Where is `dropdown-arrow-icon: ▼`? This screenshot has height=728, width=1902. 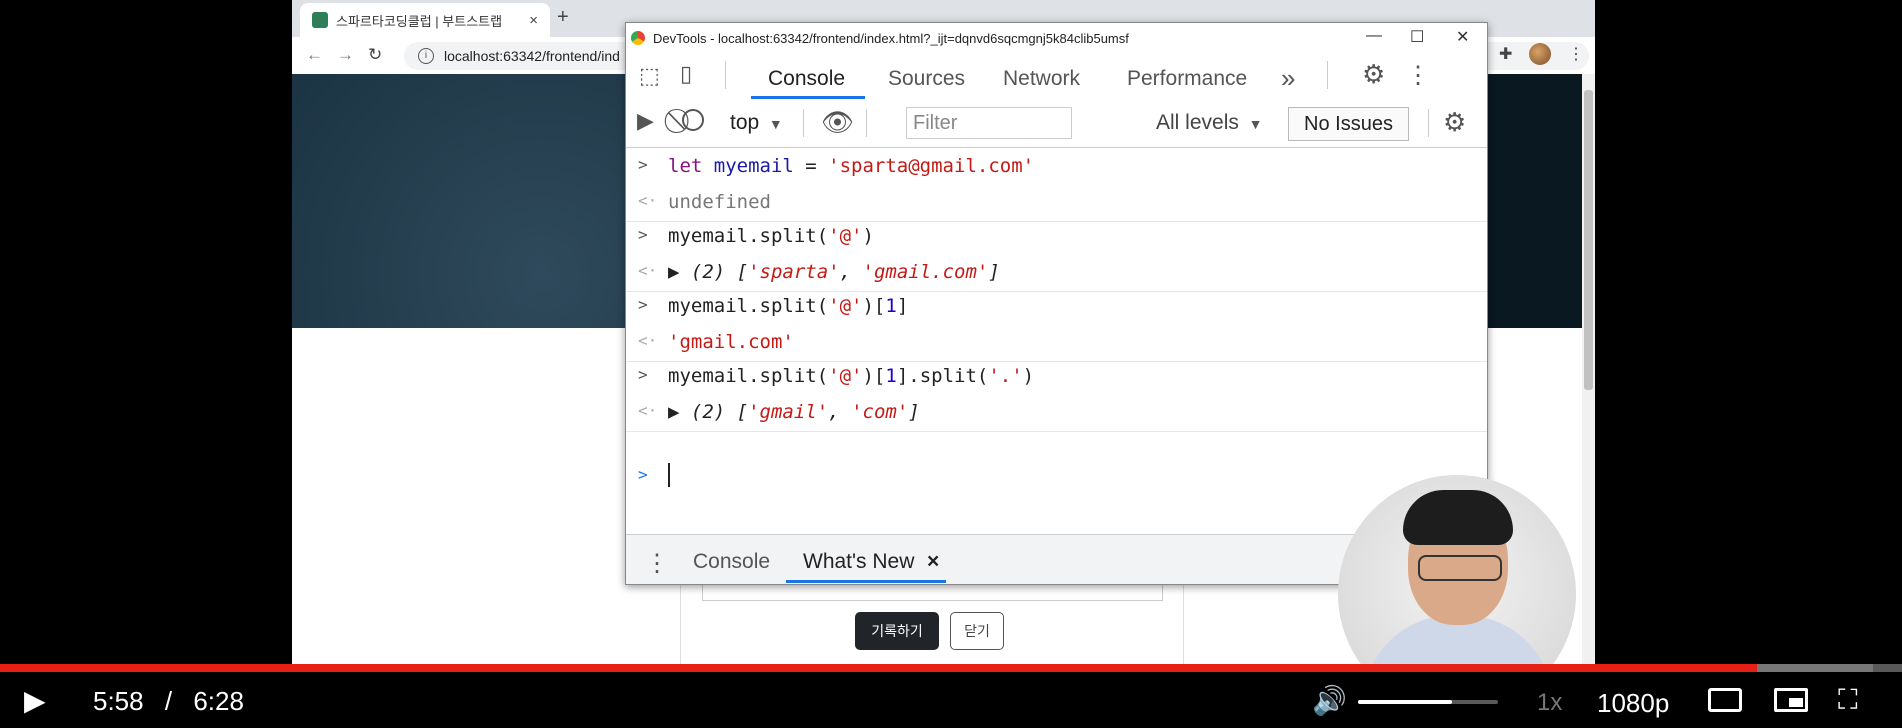 dropdown-arrow-icon: ▼ is located at coordinates (774, 124).